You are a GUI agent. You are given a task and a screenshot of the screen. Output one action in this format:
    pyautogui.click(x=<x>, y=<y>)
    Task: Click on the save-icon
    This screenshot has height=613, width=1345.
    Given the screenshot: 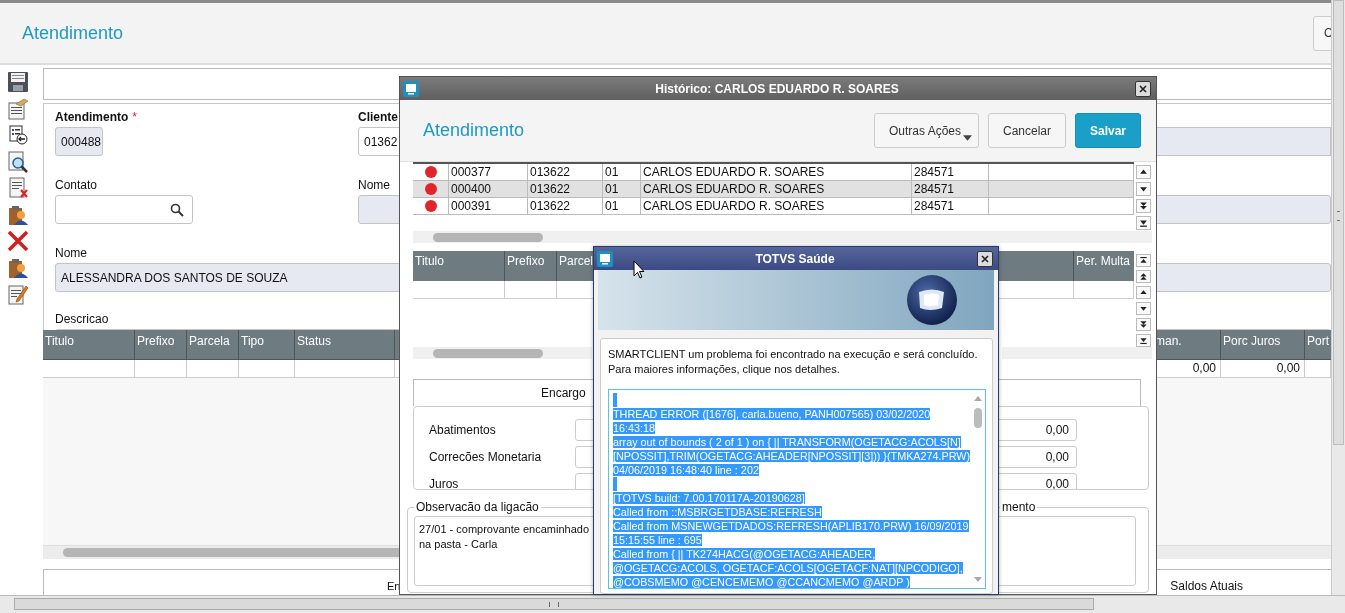 What is the action you would take?
    pyautogui.click(x=17, y=82)
    